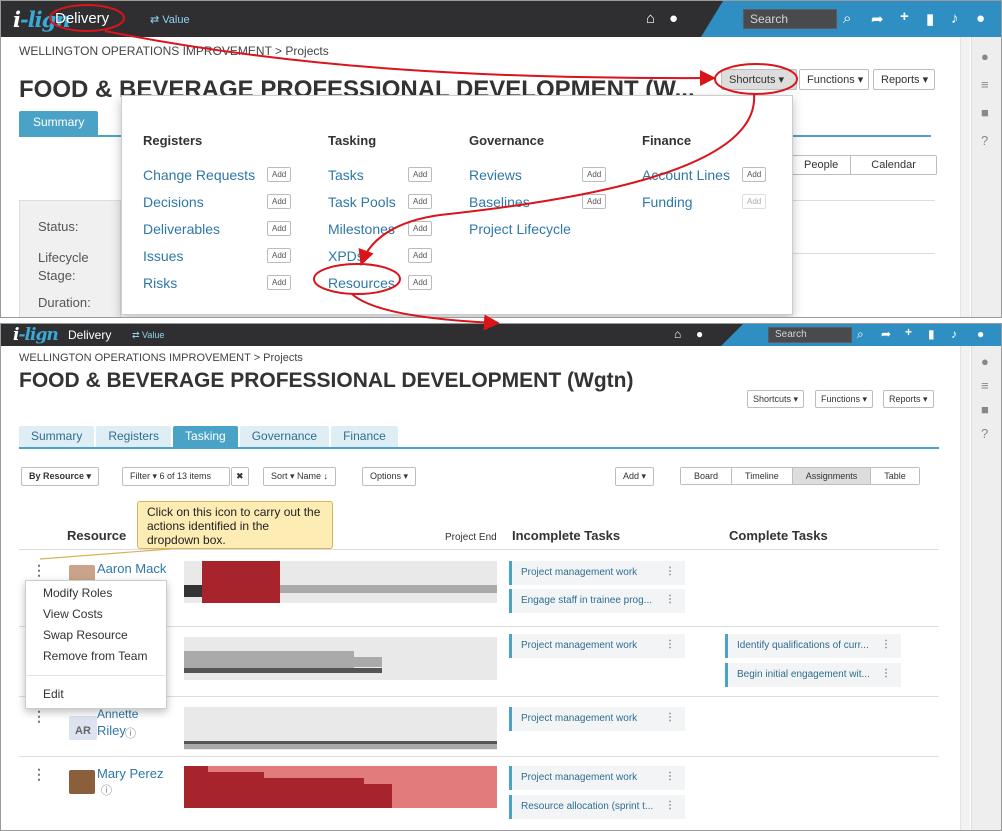  I want to click on reports-button: Reports ▾, so click(908, 399).